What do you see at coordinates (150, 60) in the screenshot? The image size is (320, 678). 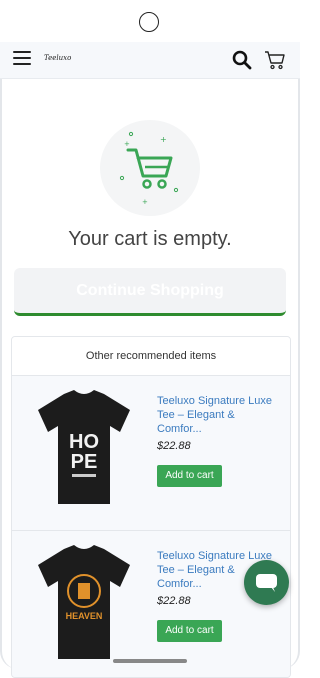 I see `site-header: Teeluxo` at bounding box center [150, 60].